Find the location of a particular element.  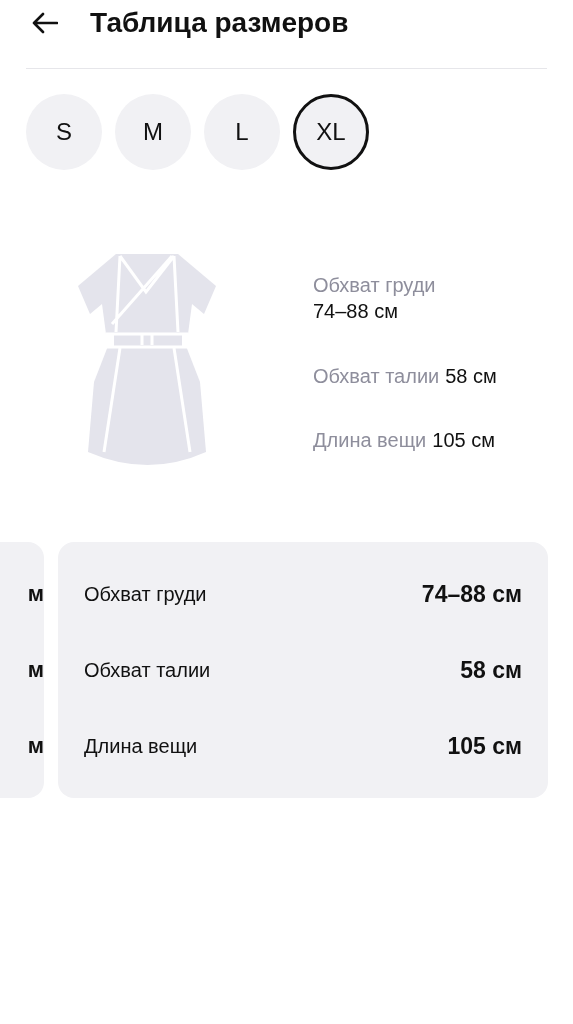

row-label: Длина вещи is located at coordinates (141, 746).